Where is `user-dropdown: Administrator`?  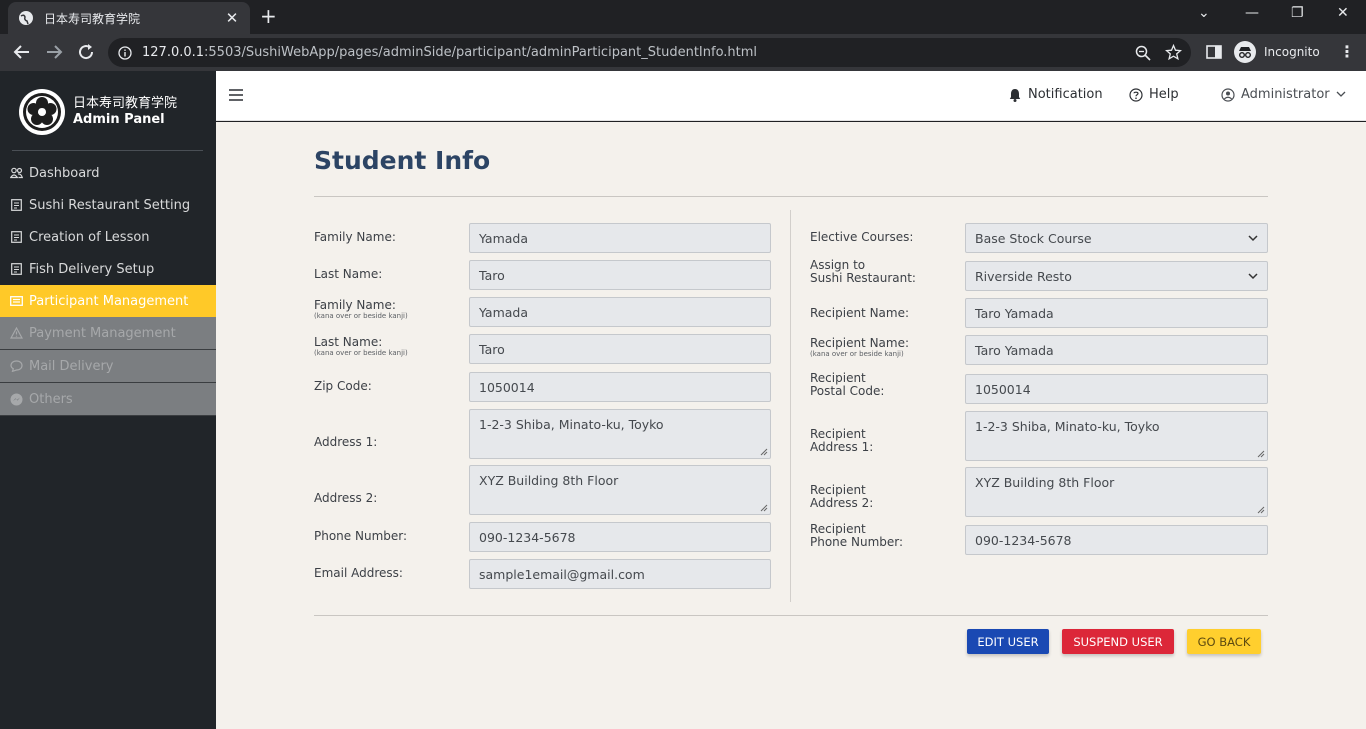
user-dropdown: Administrator is located at coordinates (1283, 94).